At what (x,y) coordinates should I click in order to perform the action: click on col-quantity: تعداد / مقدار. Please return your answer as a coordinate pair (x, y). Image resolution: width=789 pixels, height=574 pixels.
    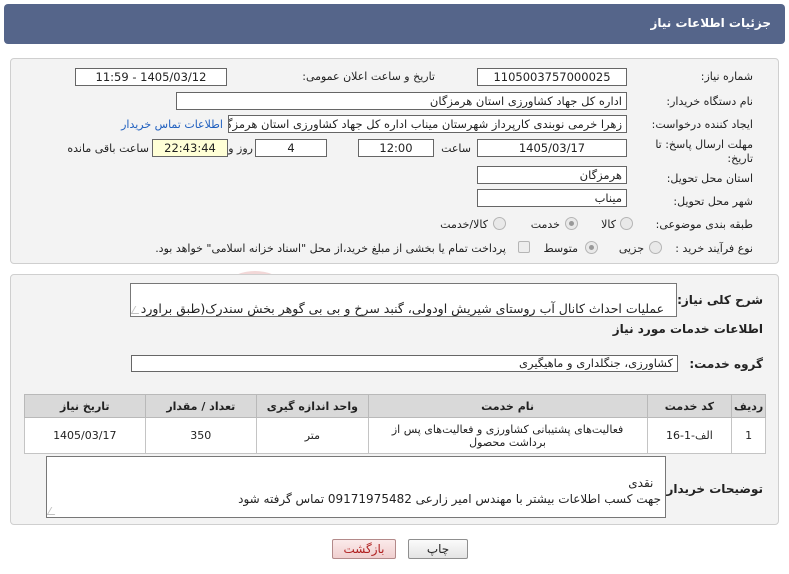
    Looking at the image, I should click on (201, 406).